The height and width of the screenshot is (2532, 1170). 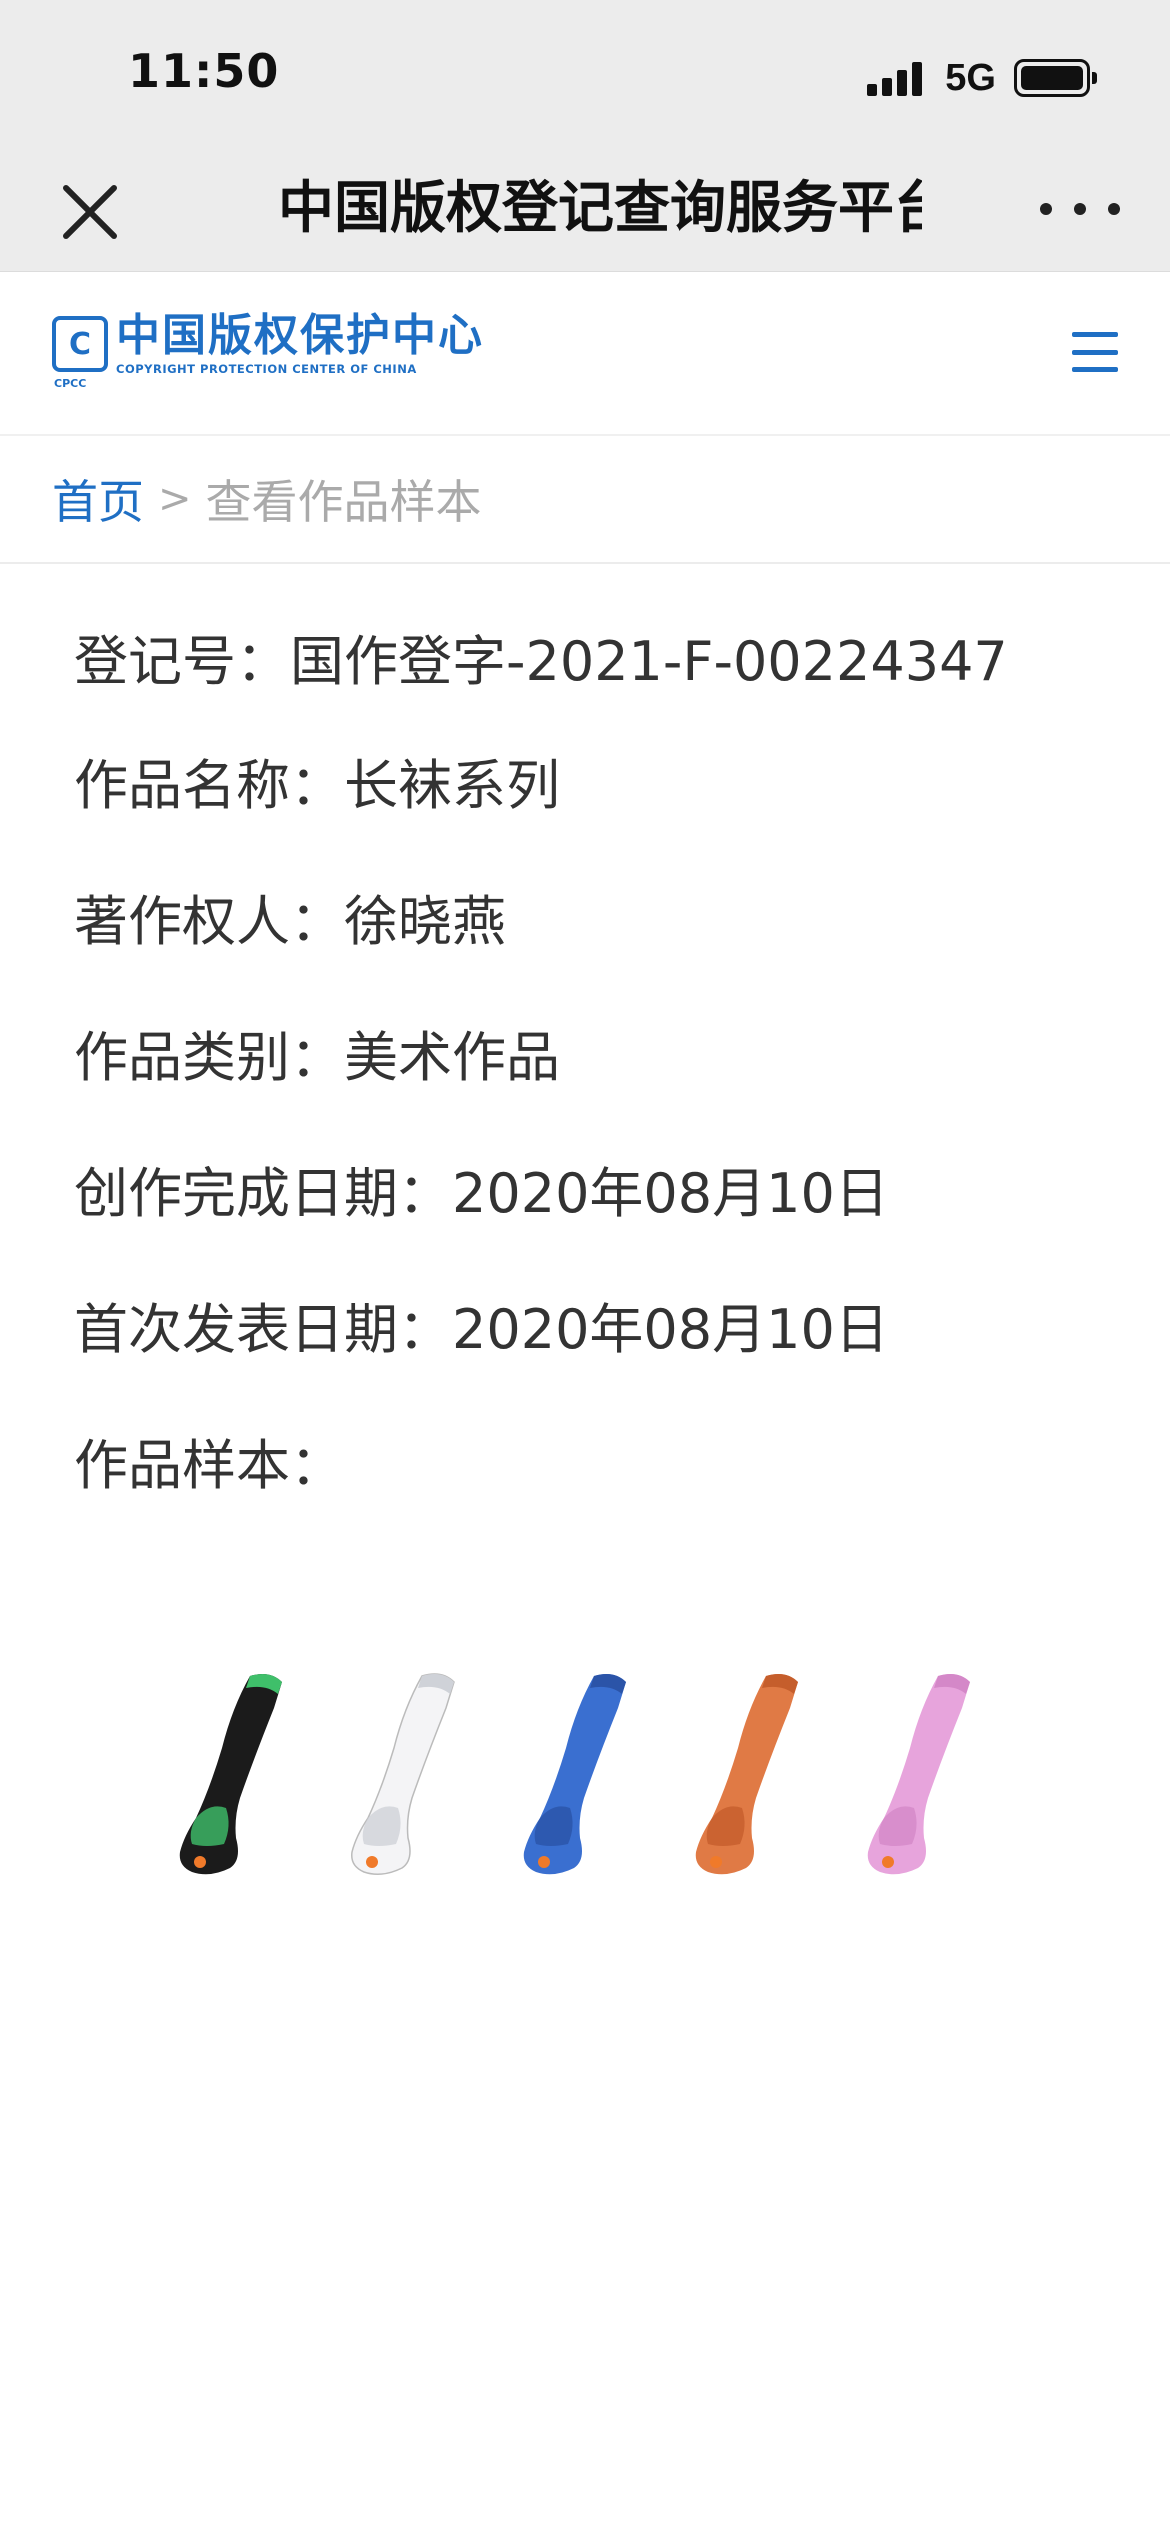 I want to click on white-sock, so click(x=403, y=1774).